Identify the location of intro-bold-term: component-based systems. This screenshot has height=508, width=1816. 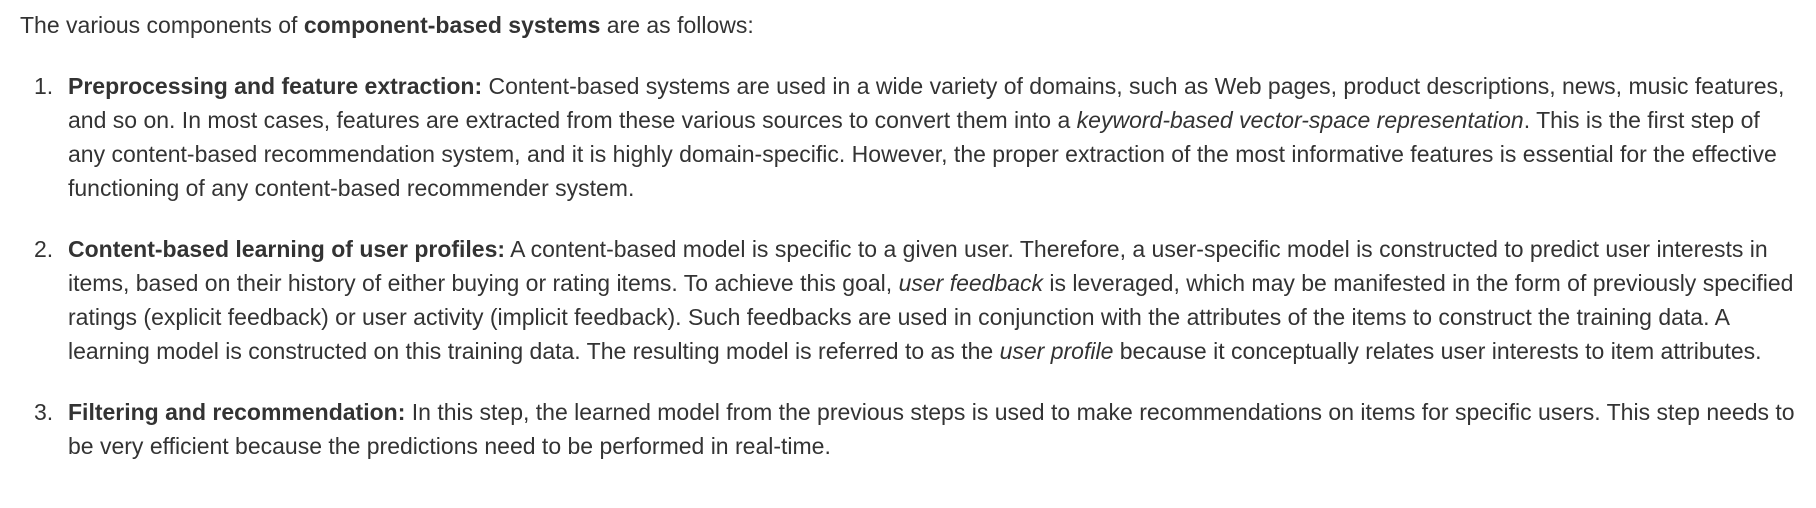
(452, 25).